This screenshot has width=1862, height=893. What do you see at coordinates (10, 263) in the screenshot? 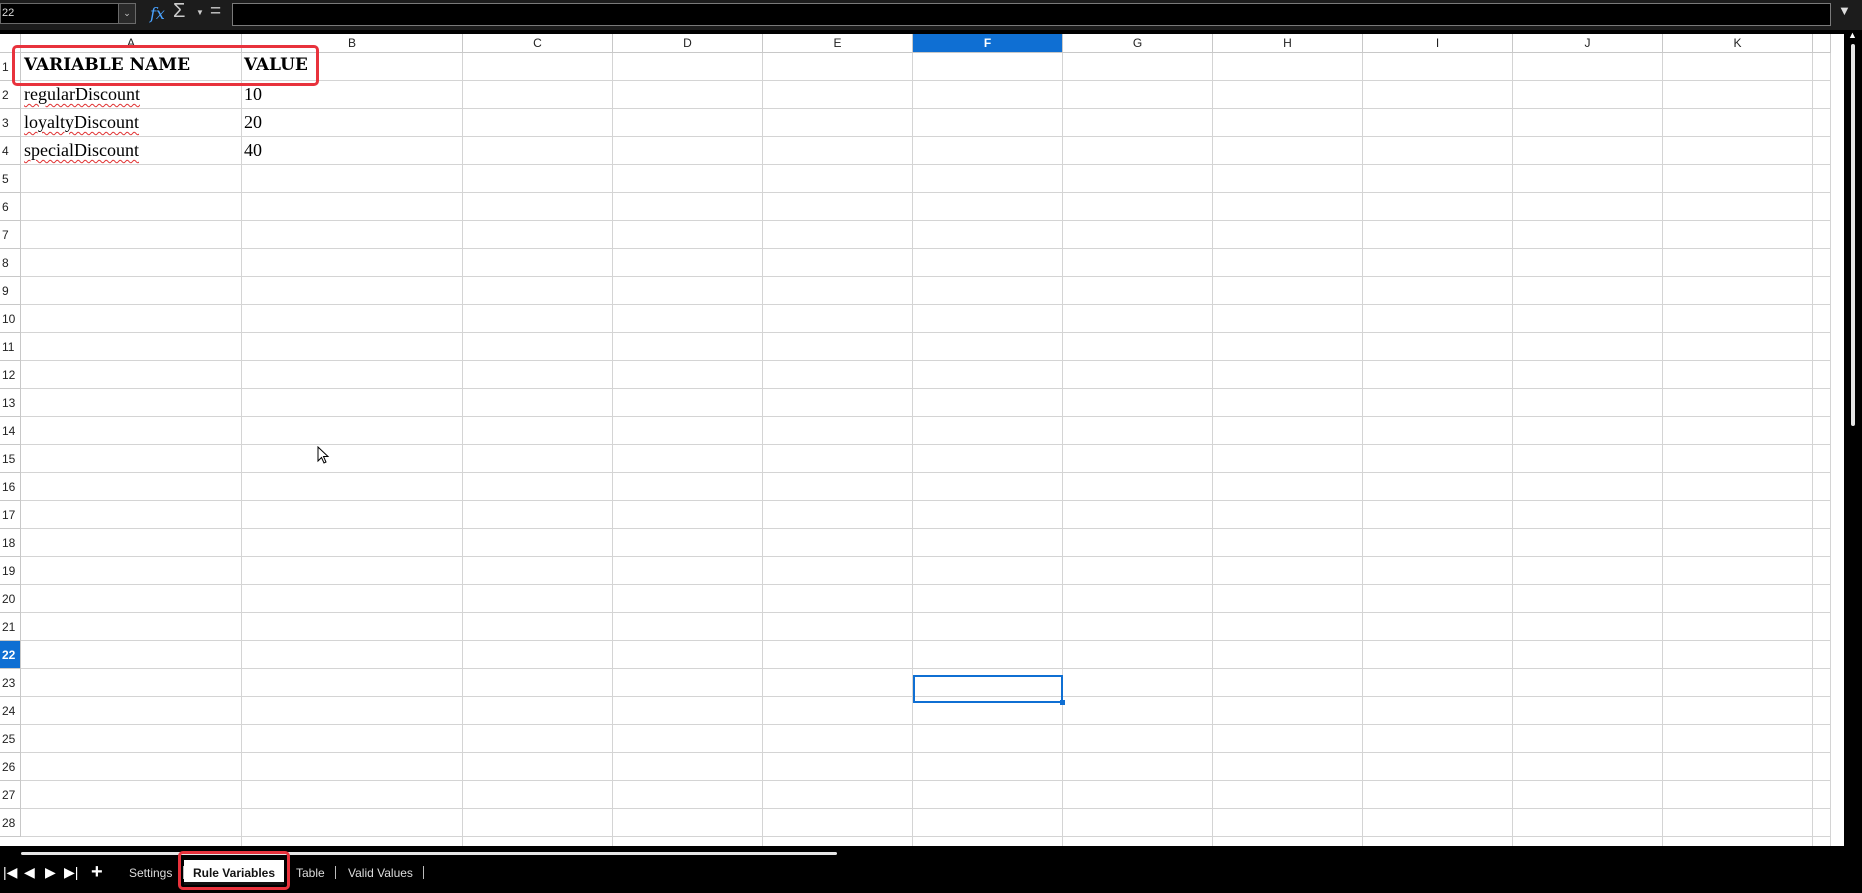
I see `row-header-8: 8` at bounding box center [10, 263].